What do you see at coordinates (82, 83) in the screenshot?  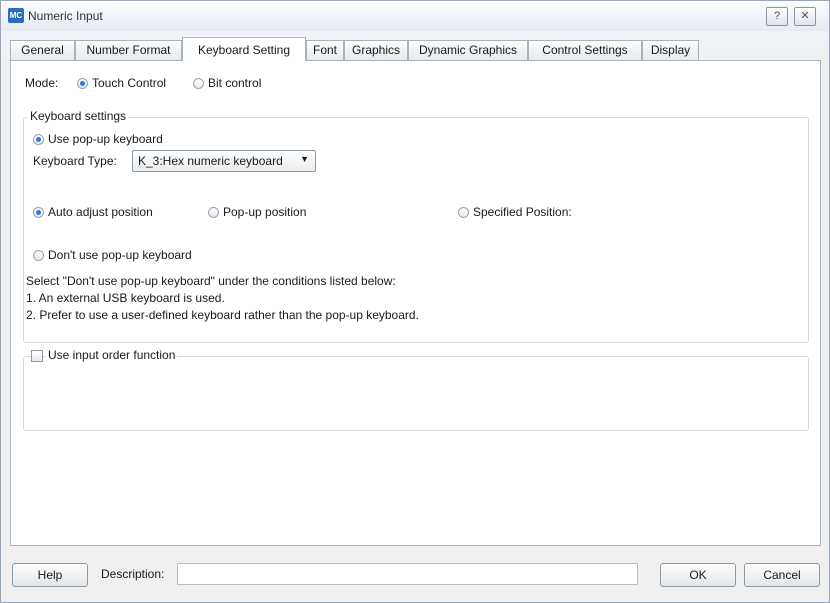 I see `touch-control-radio` at bounding box center [82, 83].